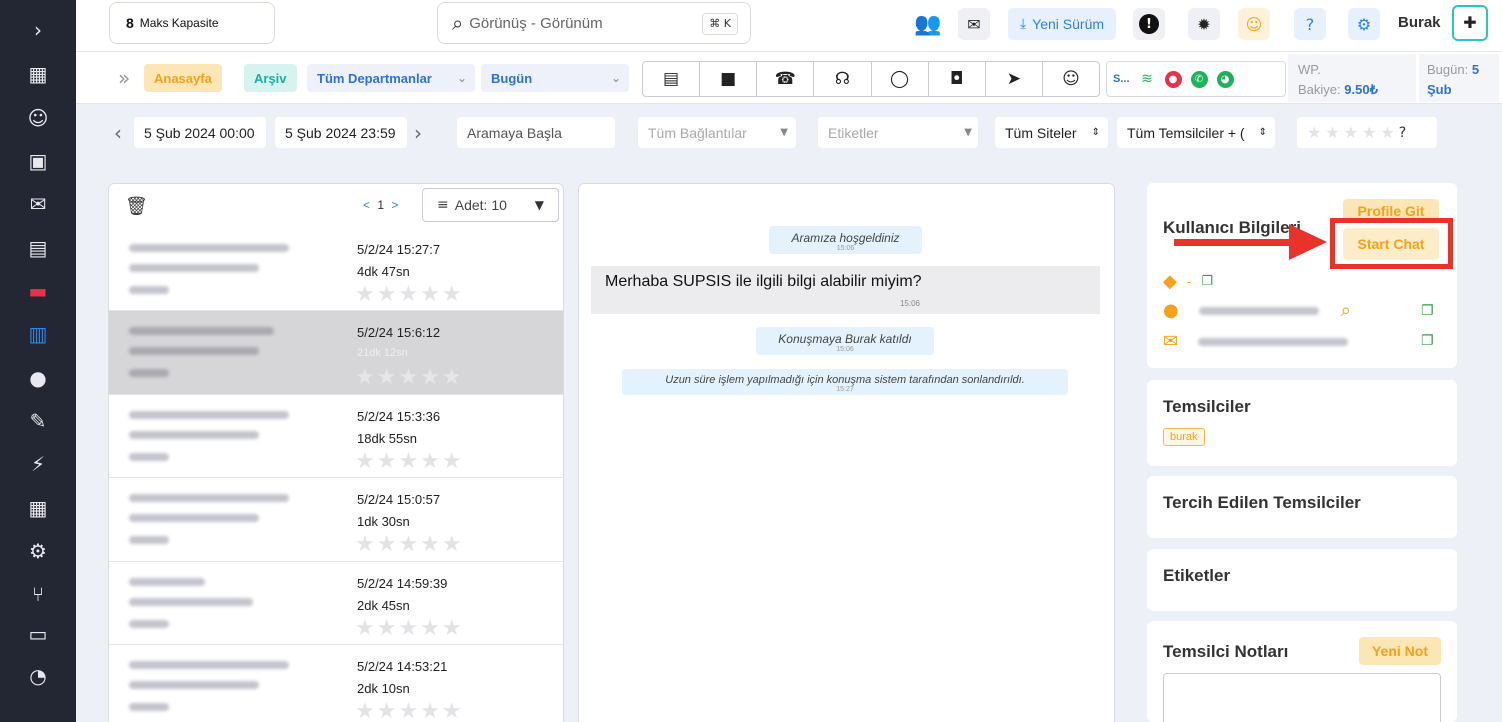 The height and width of the screenshot is (722, 1502). Describe the element at coordinates (928, 24) in the screenshot. I see `team-avatars-icon: 👥` at that location.